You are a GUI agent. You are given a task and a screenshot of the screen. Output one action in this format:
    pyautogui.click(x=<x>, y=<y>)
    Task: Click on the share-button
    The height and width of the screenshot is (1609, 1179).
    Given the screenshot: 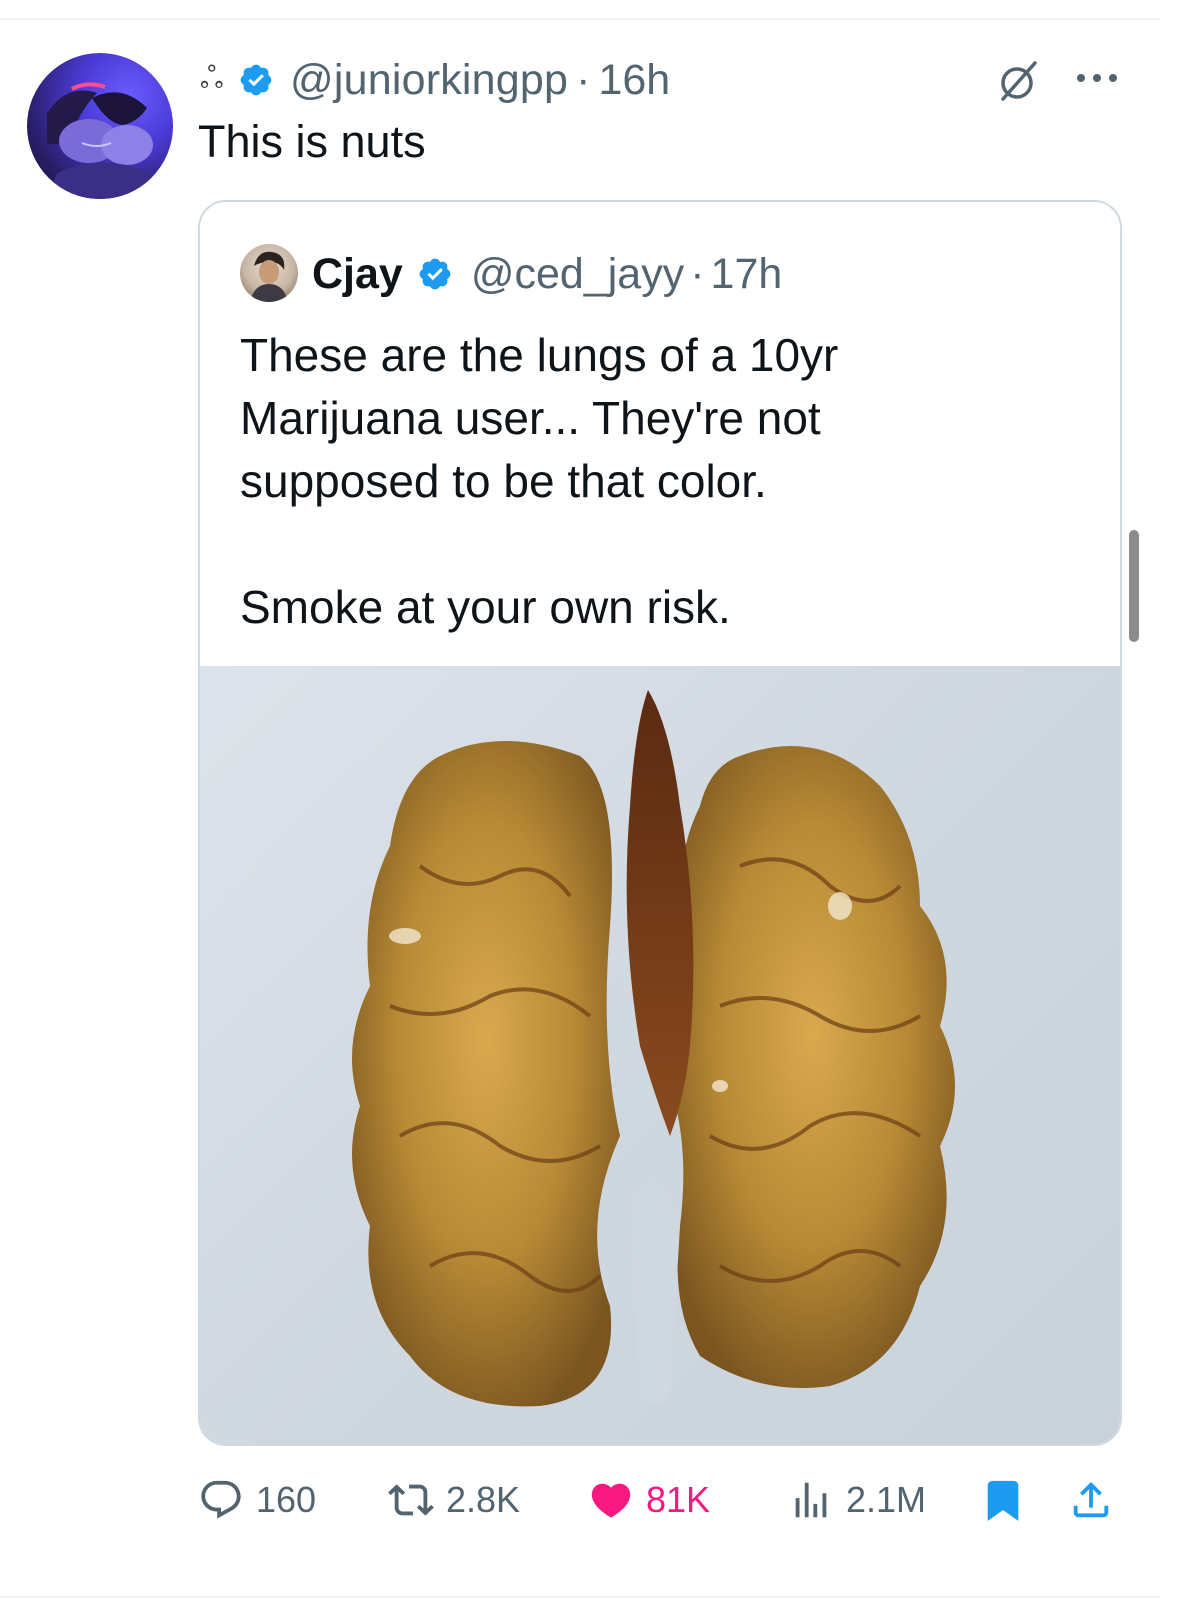 What is the action you would take?
    pyautogui.click(x=1091, y=1500)
    